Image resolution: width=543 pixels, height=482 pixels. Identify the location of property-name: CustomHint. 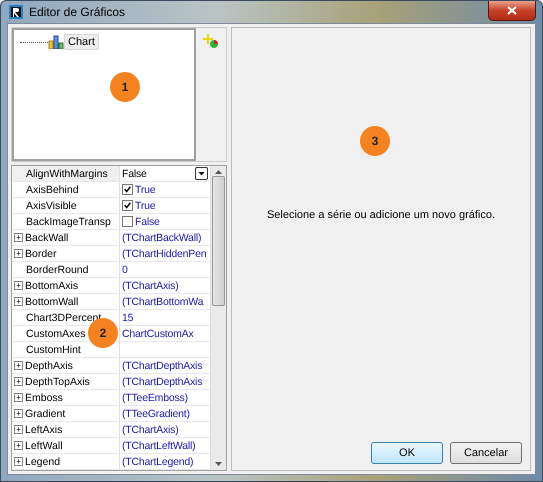
(53, 350).